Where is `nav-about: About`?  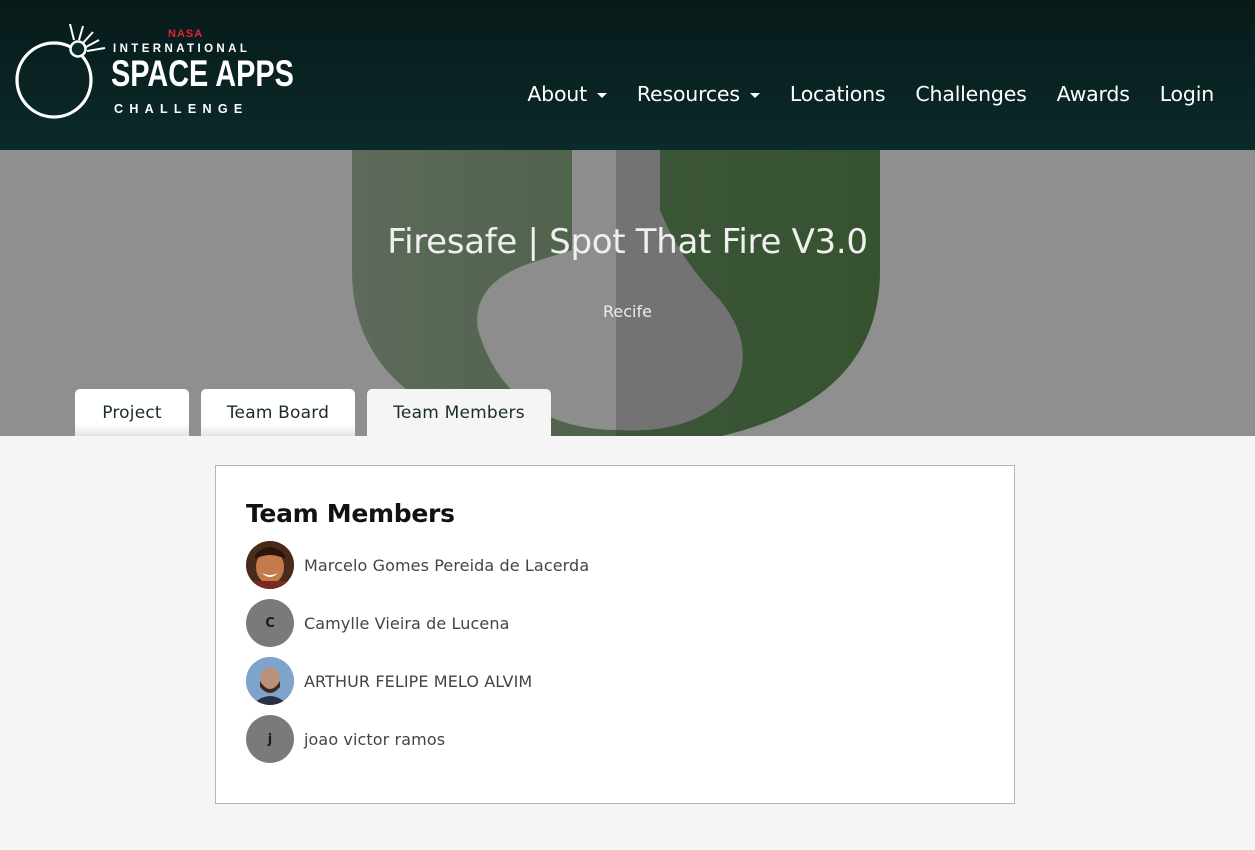 nav-about: About is located at coordinates (567, 94).